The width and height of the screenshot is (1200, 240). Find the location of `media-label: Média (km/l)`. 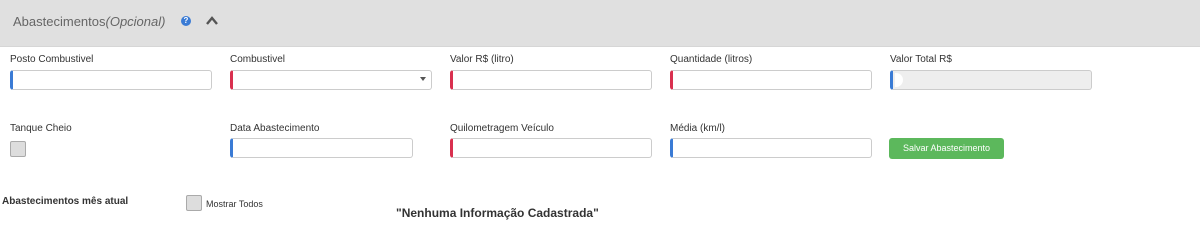

media-label: Média (km/l) is located at coordinates (698, 128).